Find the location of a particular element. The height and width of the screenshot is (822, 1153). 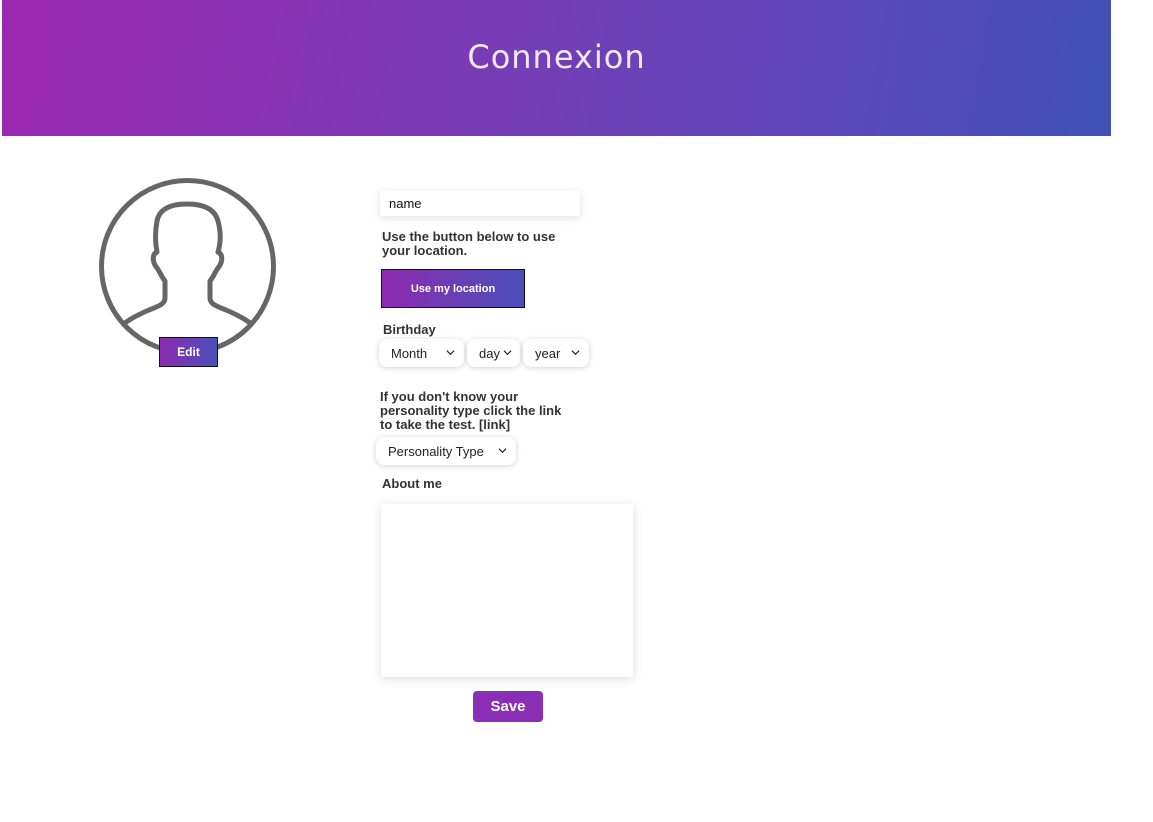

user-silhouette-icon is located at coordinates (187, 266).